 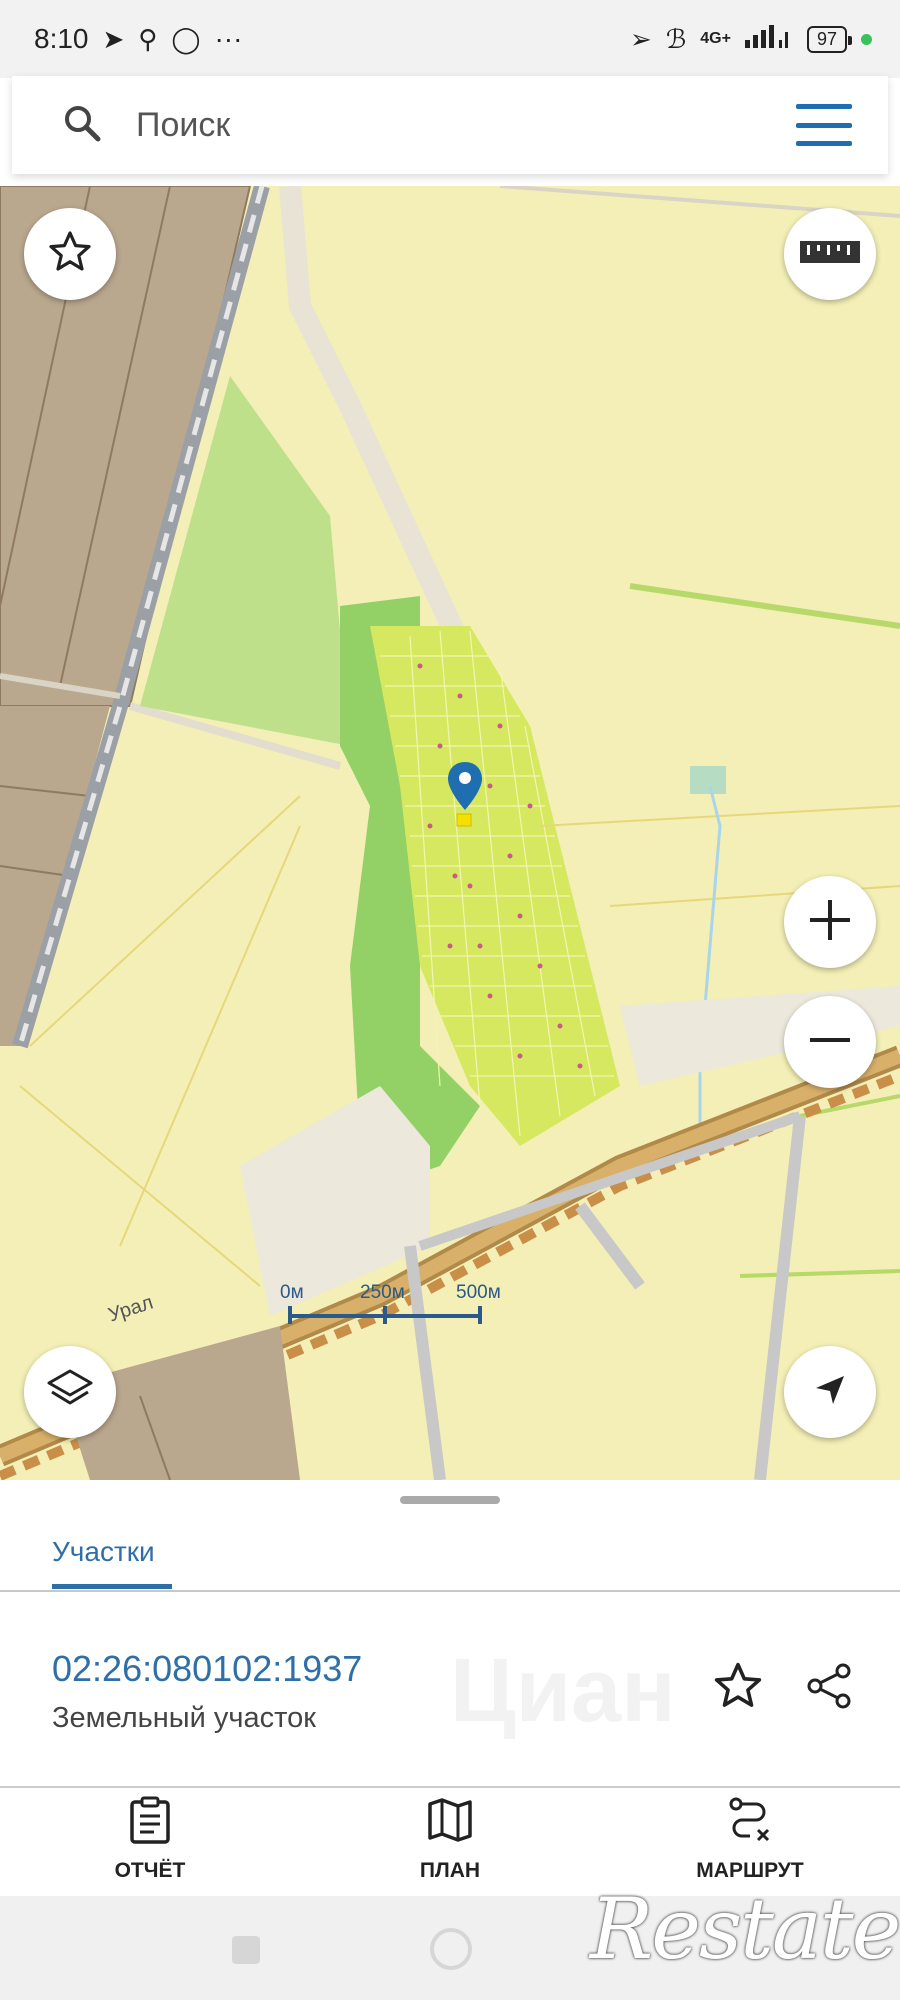 I want to click on layers-button, so click(x=70, y=1392).